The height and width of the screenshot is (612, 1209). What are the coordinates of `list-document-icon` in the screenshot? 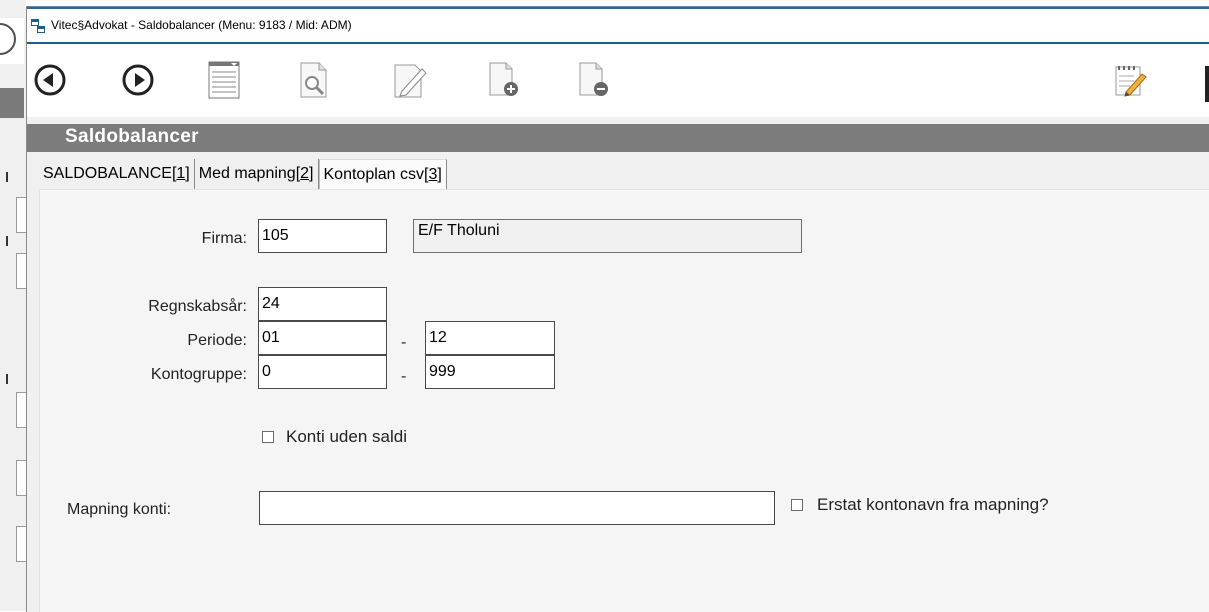 It's located at (224, 80).